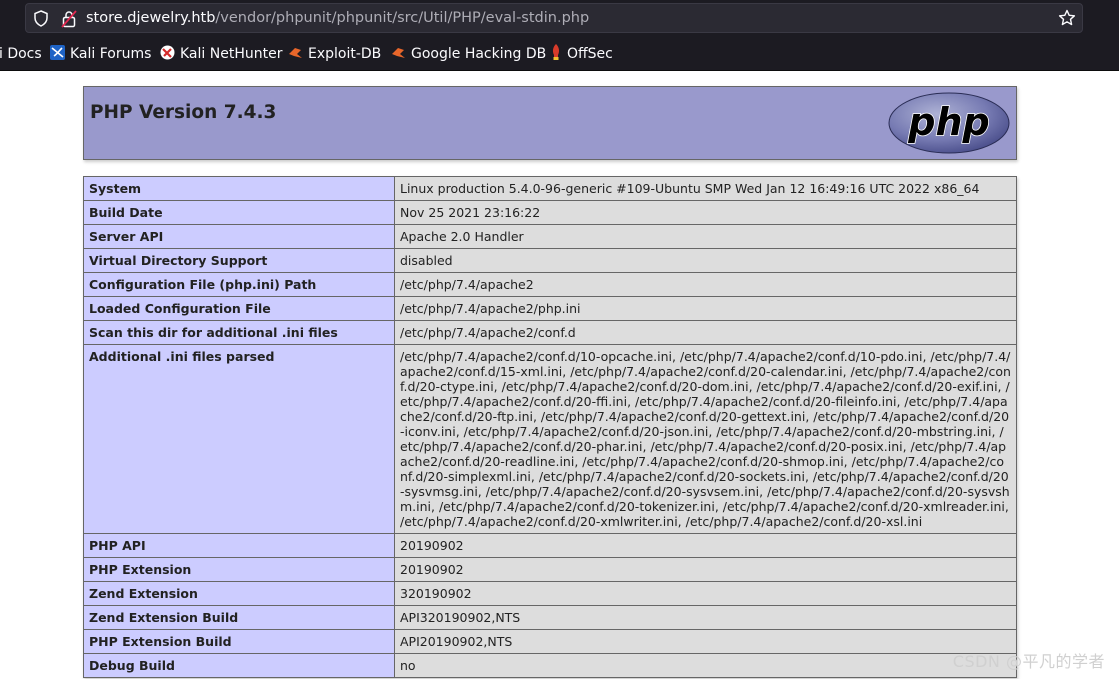 Image resolution: width=1119 pixels, height=679 pixels. What do you see at coordinates (239, 545) in the screenshot?
I see `row-key: PHP API` at bounding box center [239, 545].